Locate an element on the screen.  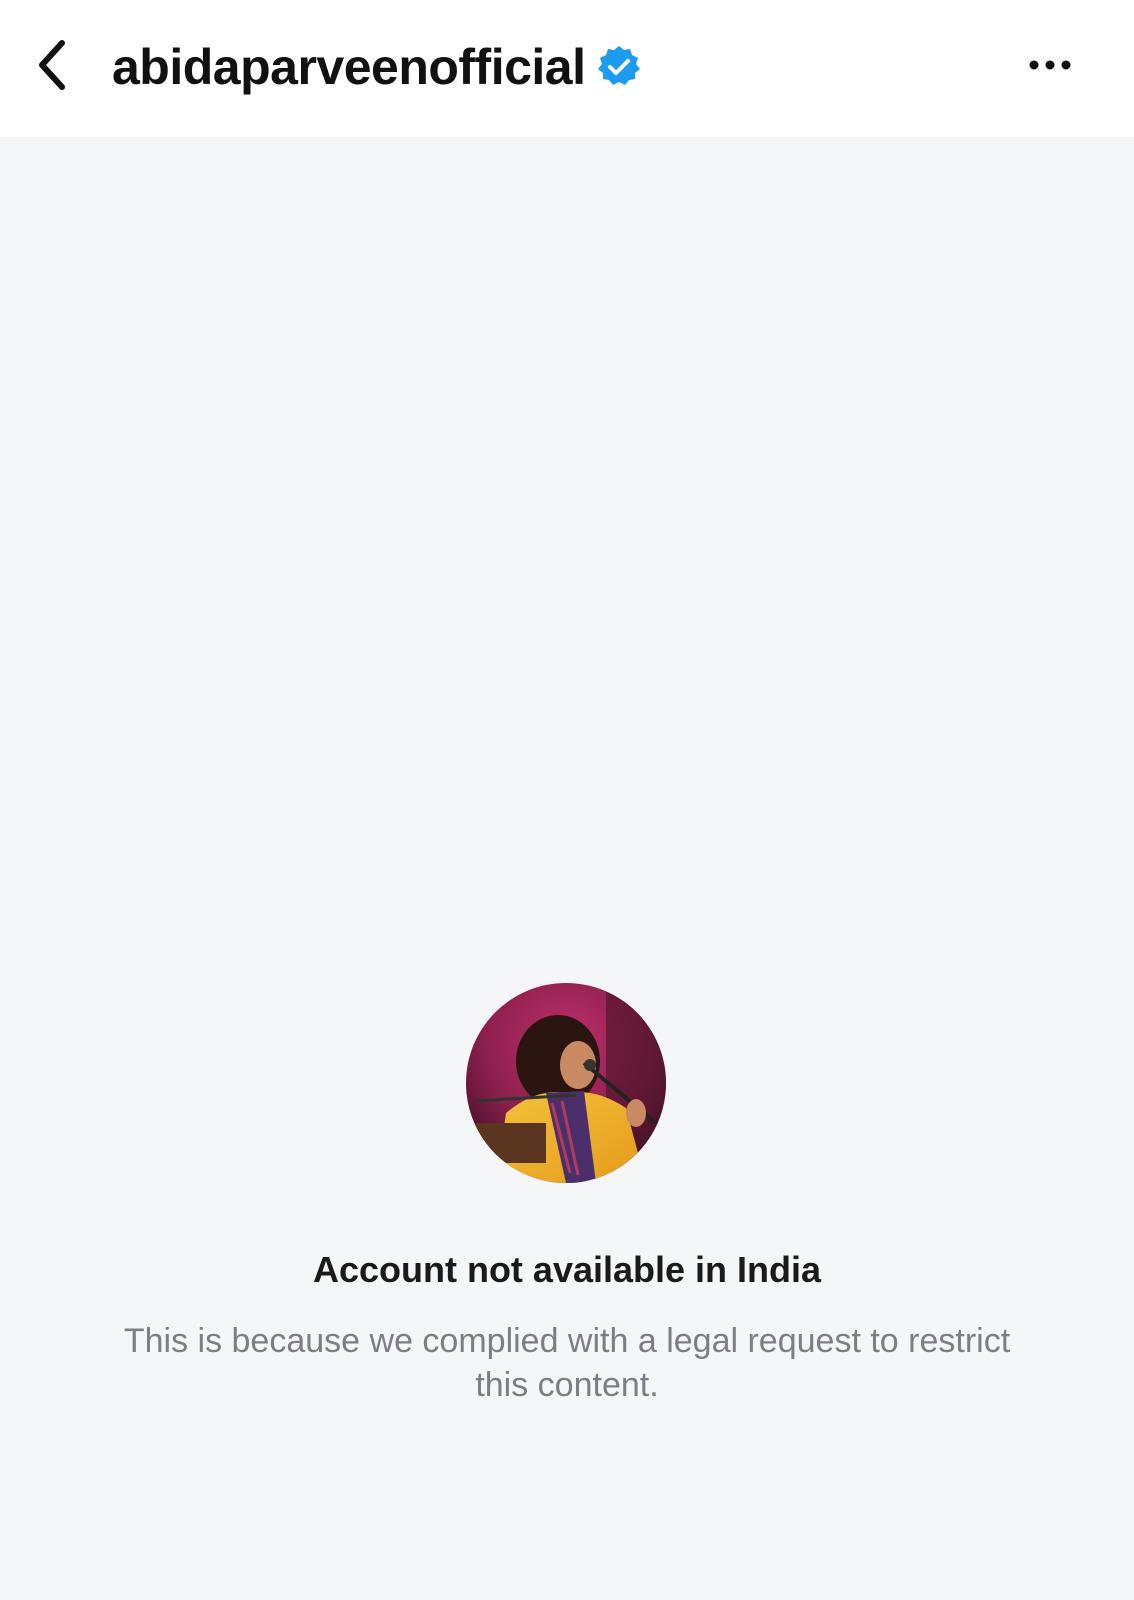
top-navigation-bar: abidaparveenofficial is located at coordinates (567, 68).